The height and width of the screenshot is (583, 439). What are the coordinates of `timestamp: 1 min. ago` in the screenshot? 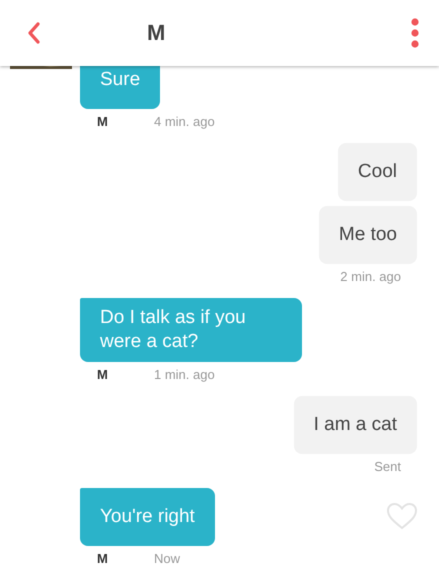 It's located at (184, 374).